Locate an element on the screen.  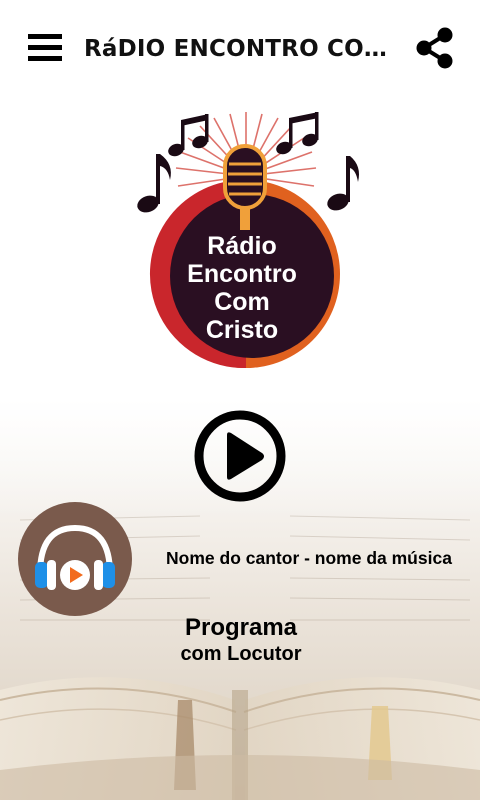
logo-text-line3: Com is located at coordinates (242, 302).